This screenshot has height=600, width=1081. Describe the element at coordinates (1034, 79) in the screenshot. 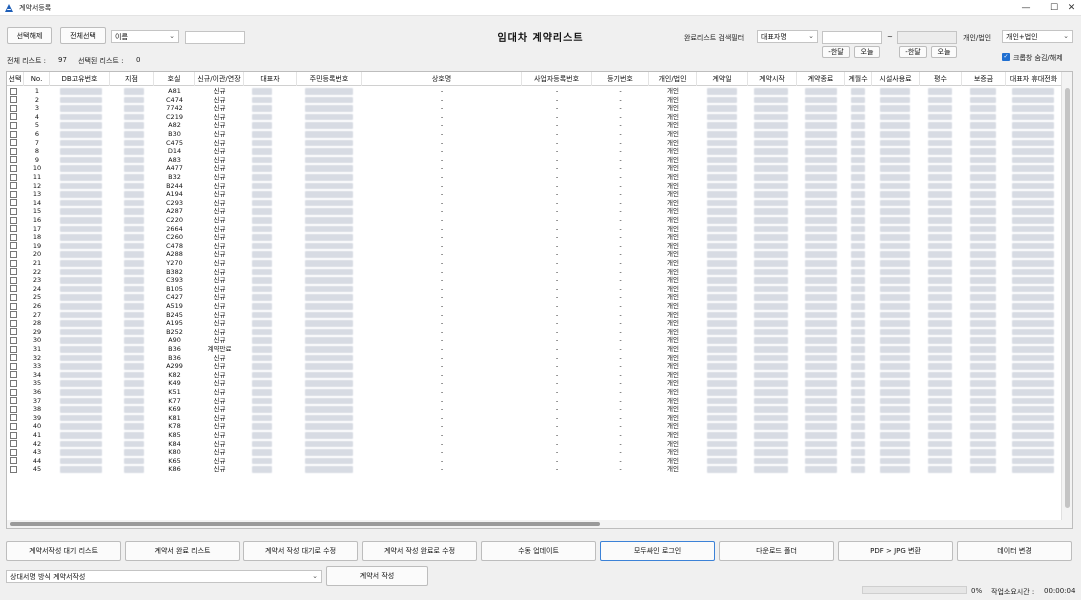

I see `column-header: 대표자 휴대전화` at that location.